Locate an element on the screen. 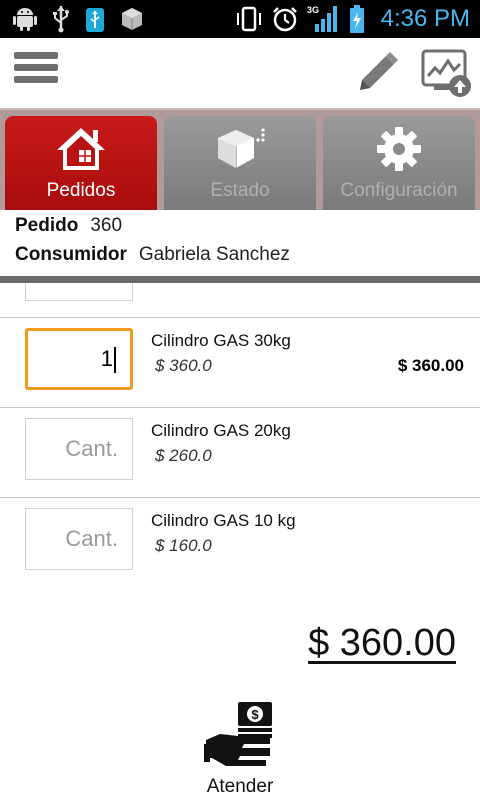 This screenshot has height=800, width=480. pedido-row: Pedido 360 is located at coordinates (68, 226).